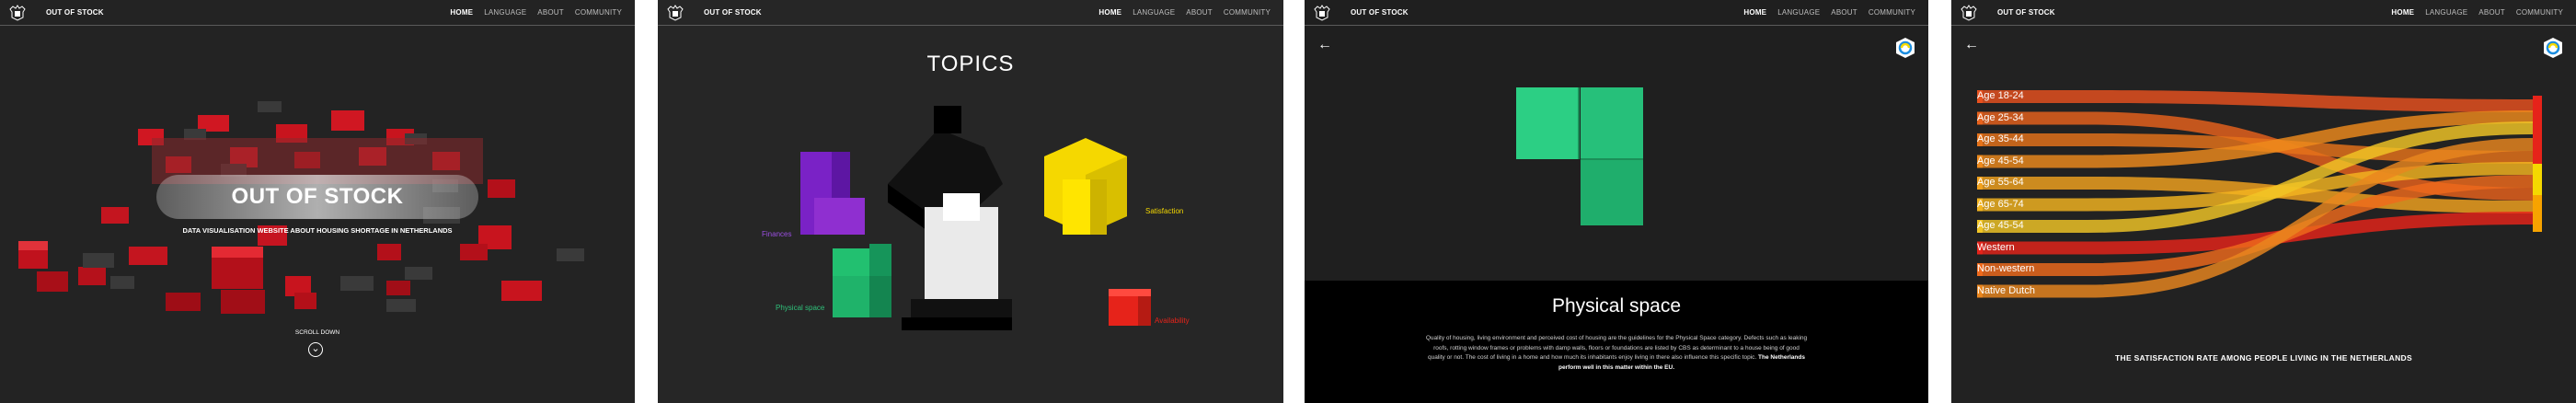 The height and width of the screenshot is (403, 2576). What do you see at coordinates (800, 308) in the screenshot?
I see `topic-physical-space-label: Physical space` at bounding box center [800, 308].